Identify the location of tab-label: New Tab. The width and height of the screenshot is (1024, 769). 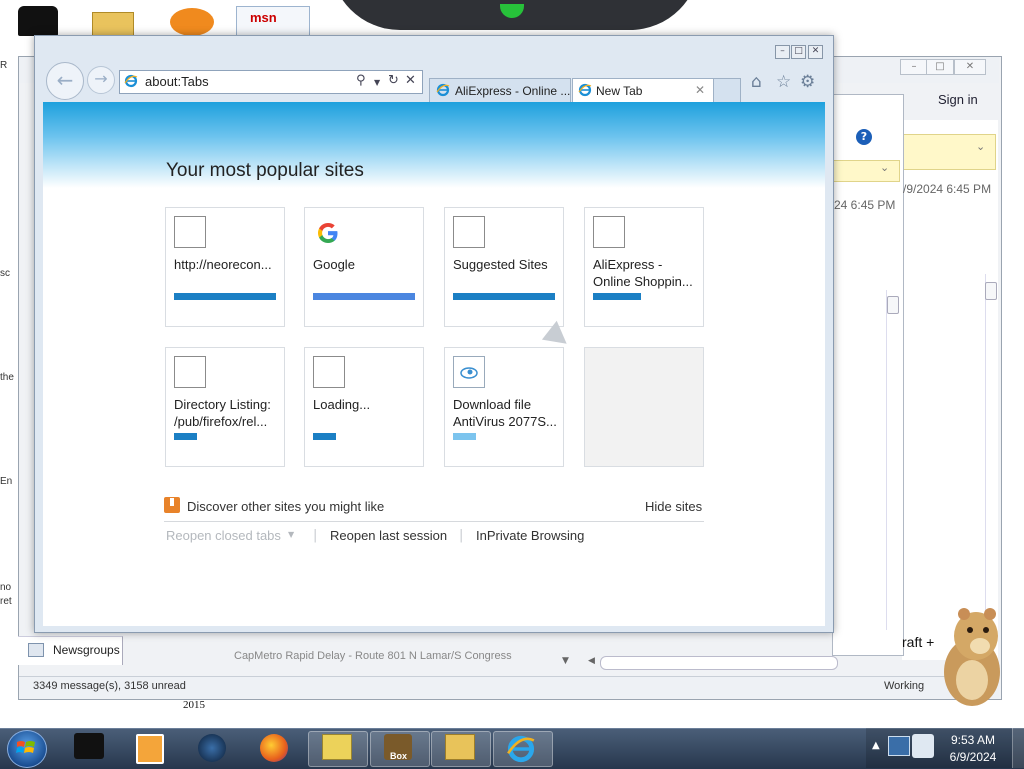
(619, 91).